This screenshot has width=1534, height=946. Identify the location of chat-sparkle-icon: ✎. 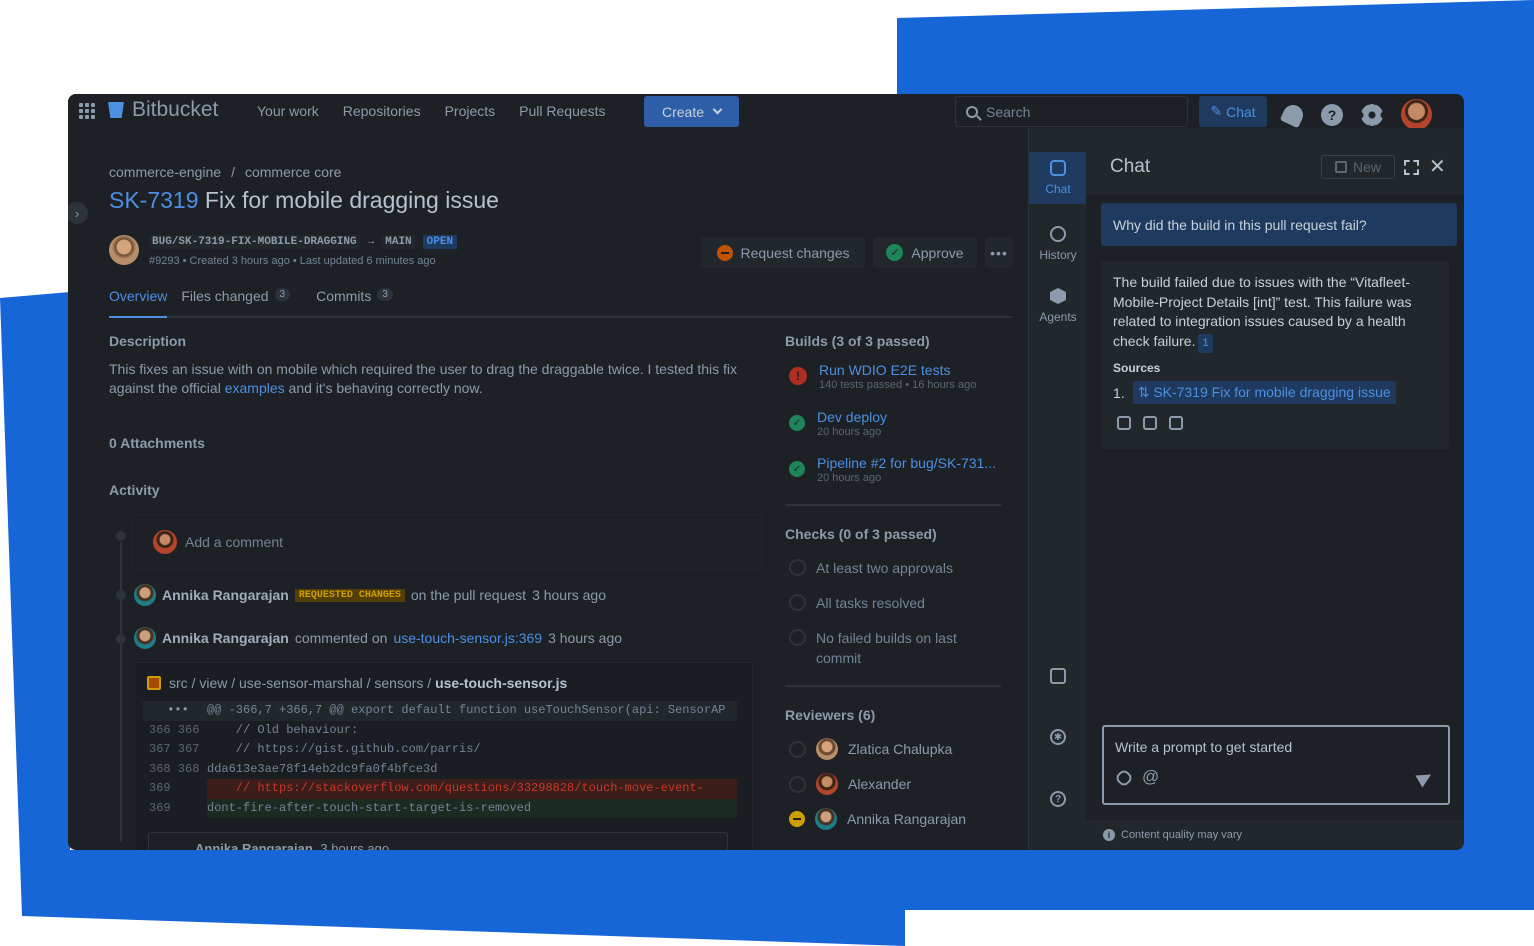
(1216, 111).